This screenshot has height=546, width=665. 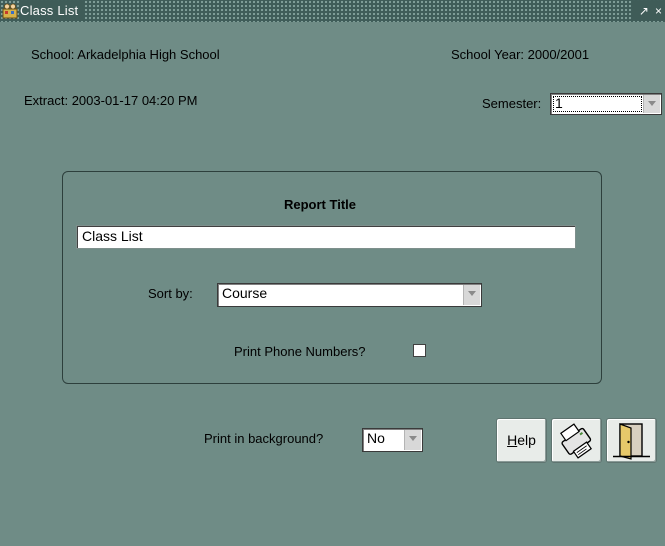 I want to click on exit-door-icon, so click(x=631, y=441).